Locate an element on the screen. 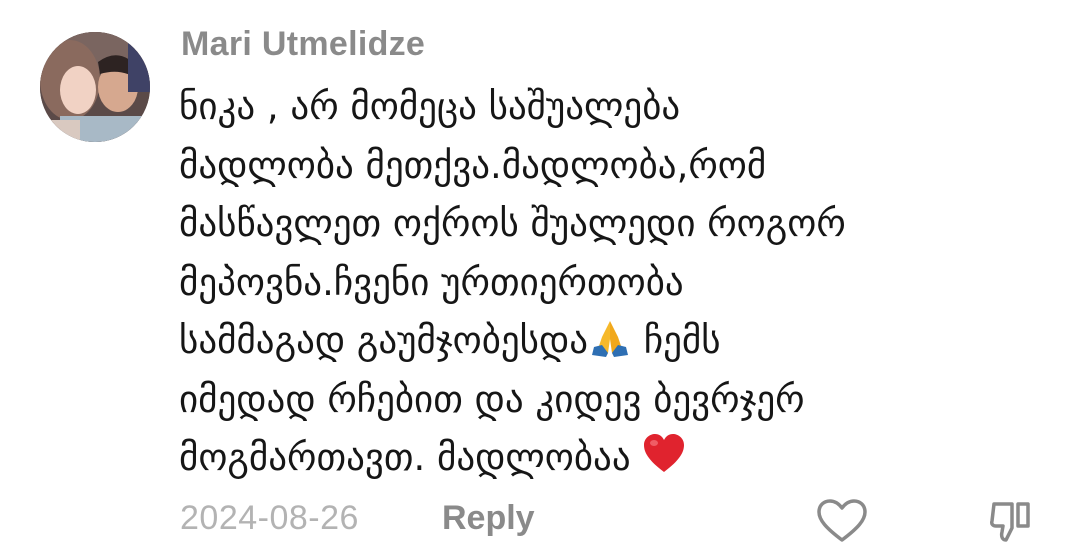 The height and width of the screenshot is (548, 1080). folded-hands-emoji is located at coordinates (610, 339).